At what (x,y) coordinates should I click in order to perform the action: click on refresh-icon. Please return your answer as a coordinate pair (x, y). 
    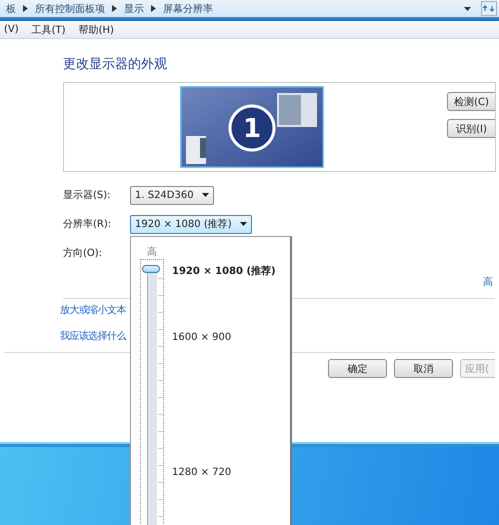
    Looking at the image, I should click on (489, 8).